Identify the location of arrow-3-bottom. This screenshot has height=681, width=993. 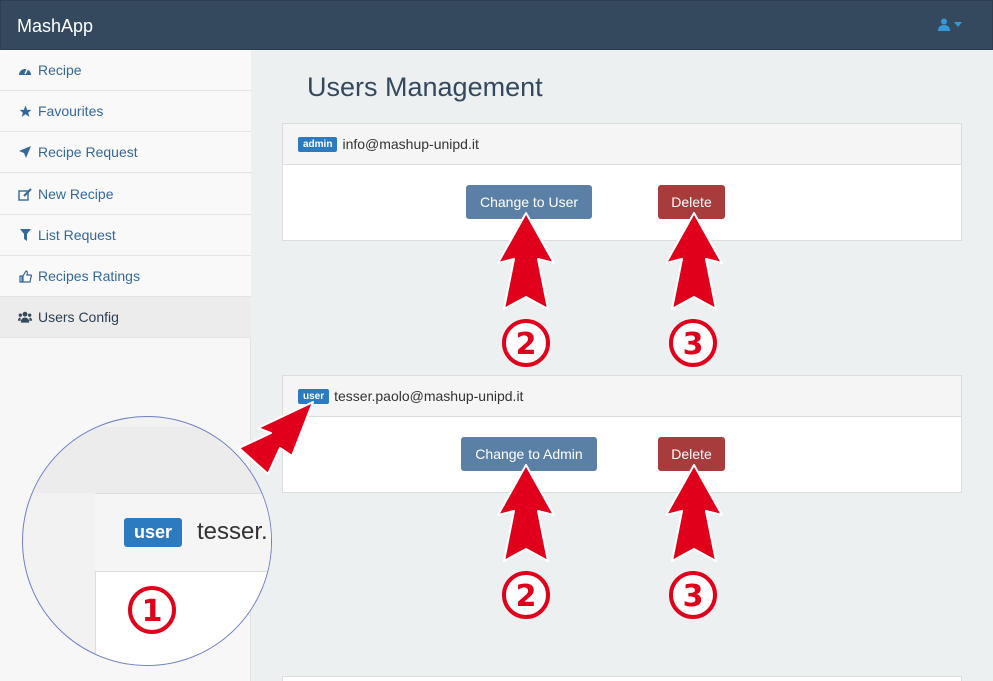
(694, 513).